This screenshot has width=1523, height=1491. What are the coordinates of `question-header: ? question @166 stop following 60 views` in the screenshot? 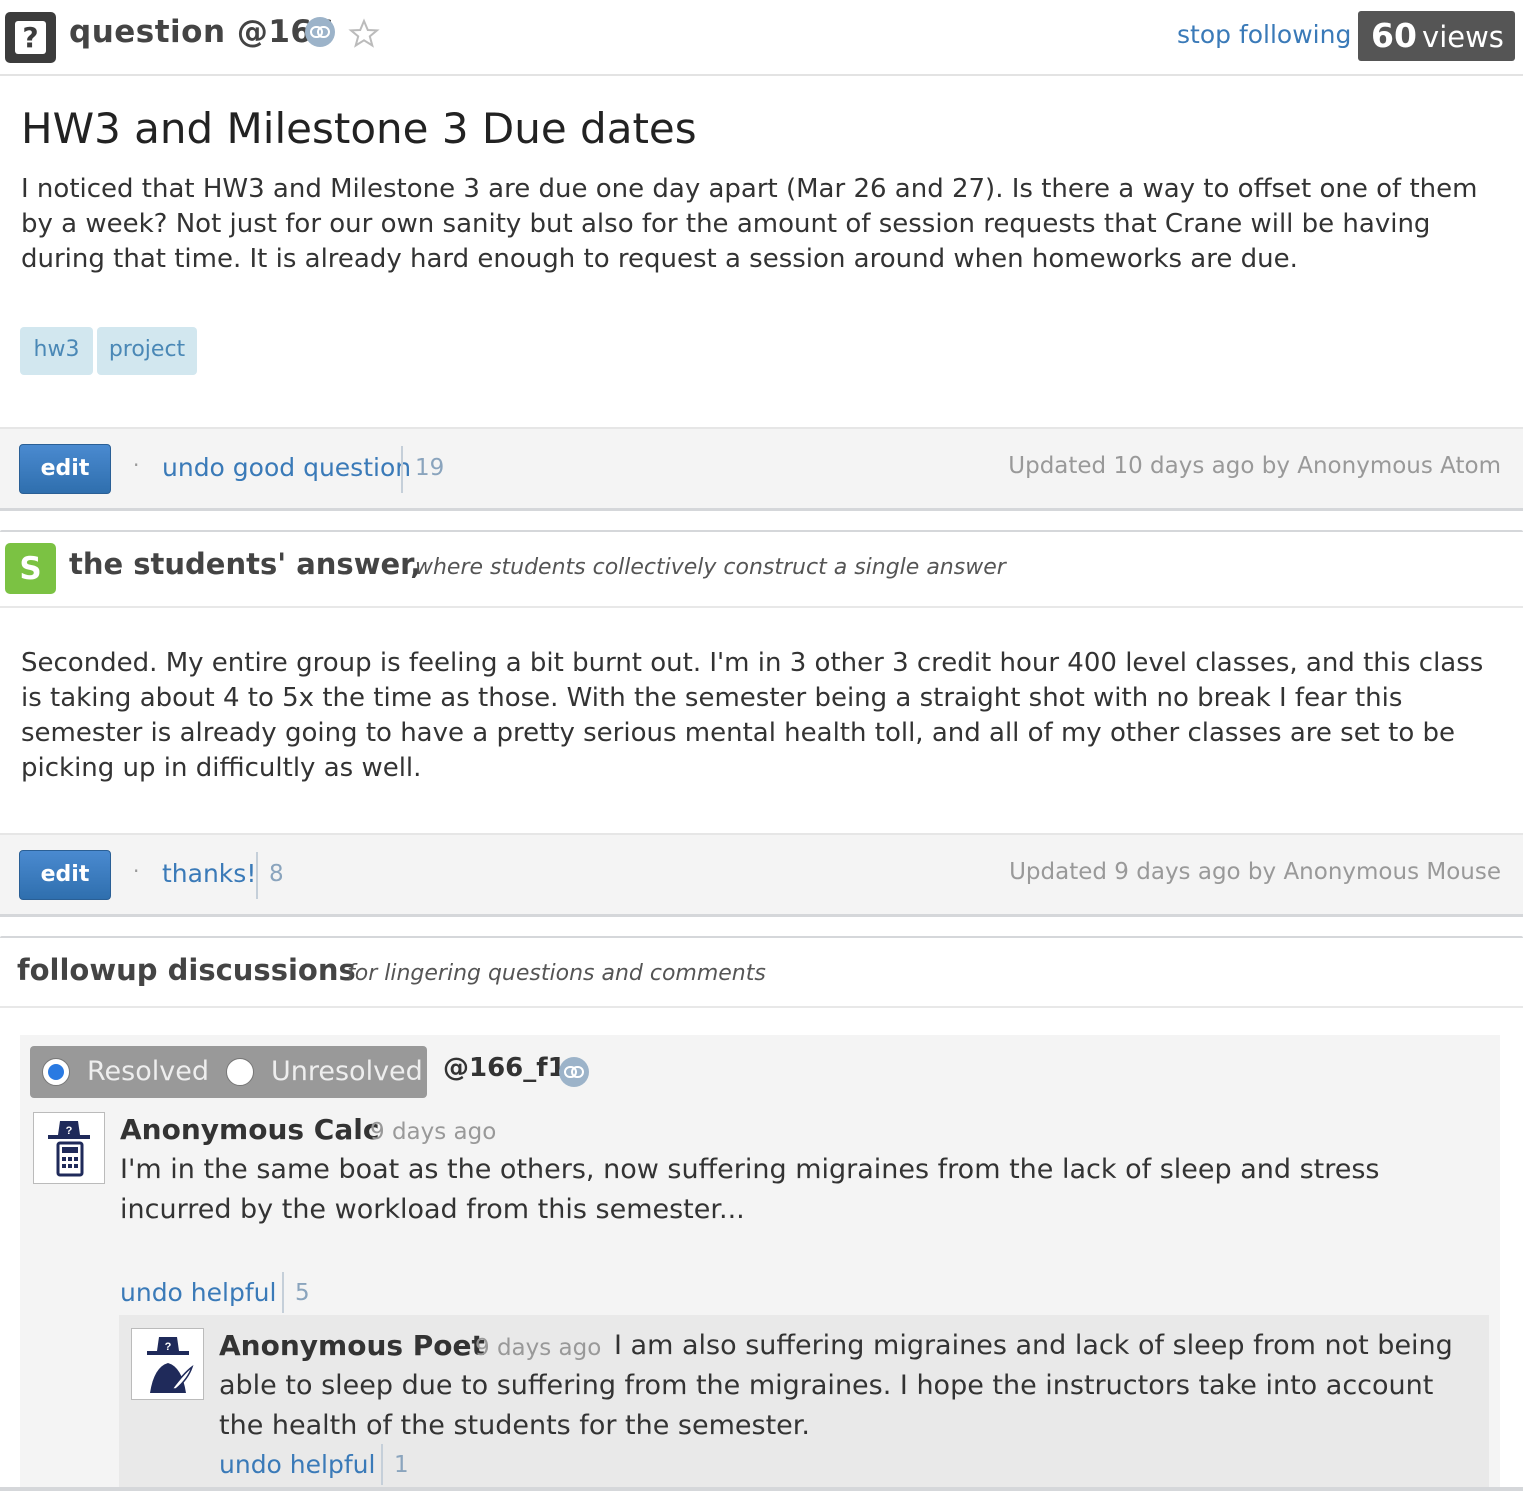 It's located at (761, 38).